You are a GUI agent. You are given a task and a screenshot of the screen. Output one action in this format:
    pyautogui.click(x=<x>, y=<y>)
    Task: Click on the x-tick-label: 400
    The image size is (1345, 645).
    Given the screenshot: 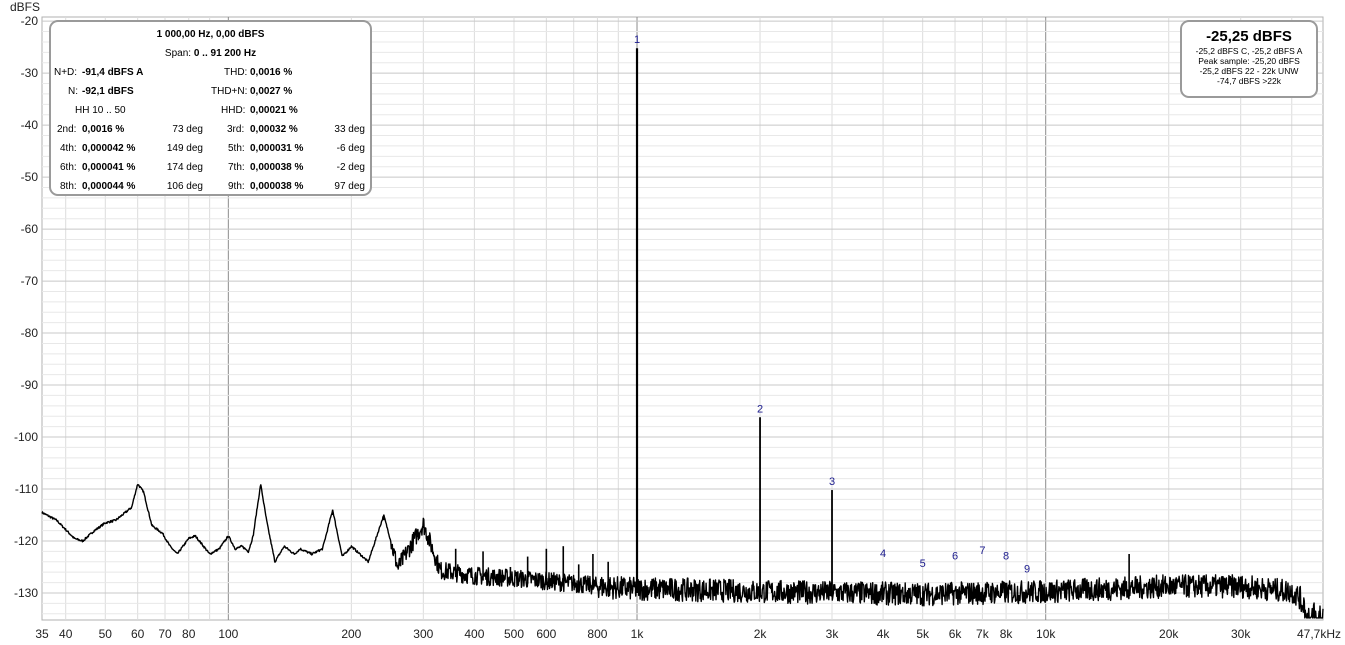 What is the action you would take?
    pyautogui.click(x=474, y=634)
    